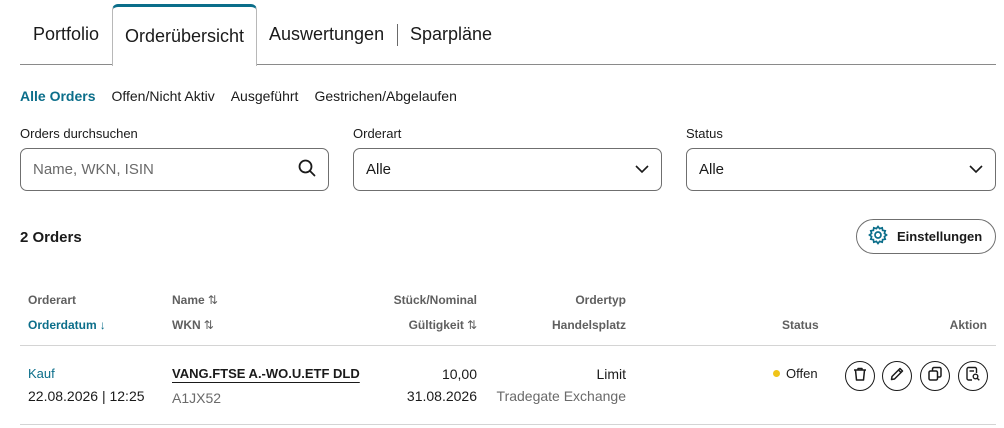  Describe the element at coordinates (435, 300) in the screenshot. I see `header-stueck: Stück/Nominal` at that location.